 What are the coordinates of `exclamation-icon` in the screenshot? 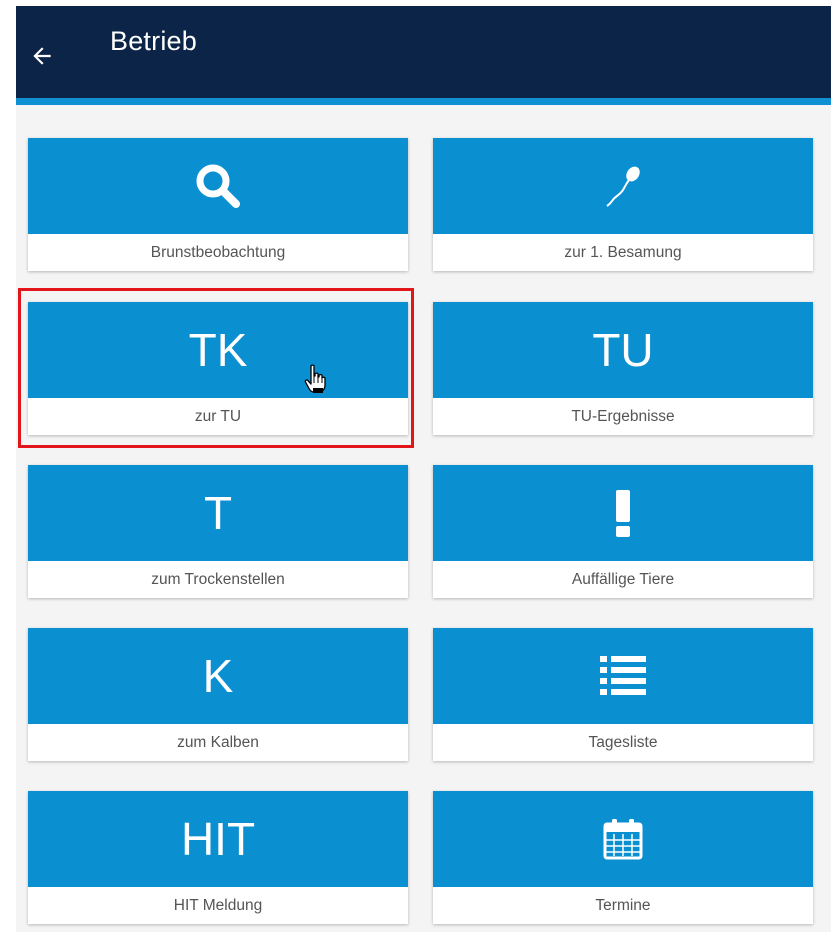 It's located at (623, 513).